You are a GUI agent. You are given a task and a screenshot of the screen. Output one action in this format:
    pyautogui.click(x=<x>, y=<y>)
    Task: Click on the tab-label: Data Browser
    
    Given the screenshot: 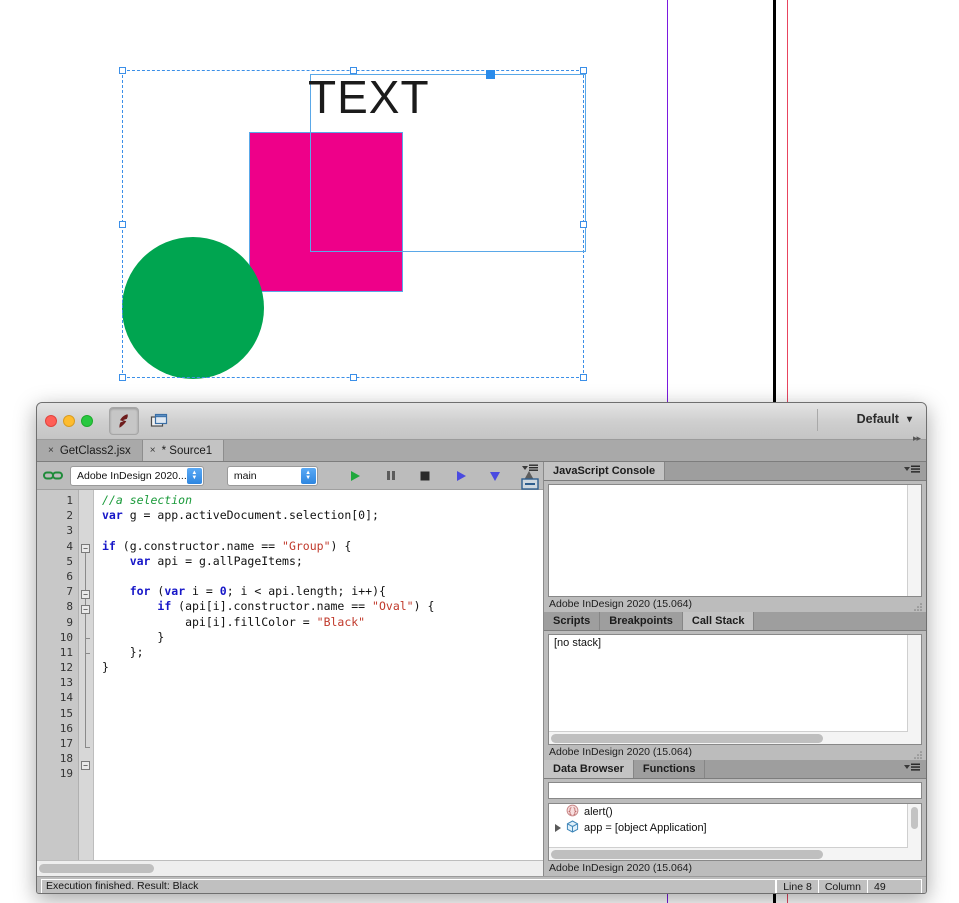 What is the action you would take?
    pyautogui.click(x=588, y=769)
    